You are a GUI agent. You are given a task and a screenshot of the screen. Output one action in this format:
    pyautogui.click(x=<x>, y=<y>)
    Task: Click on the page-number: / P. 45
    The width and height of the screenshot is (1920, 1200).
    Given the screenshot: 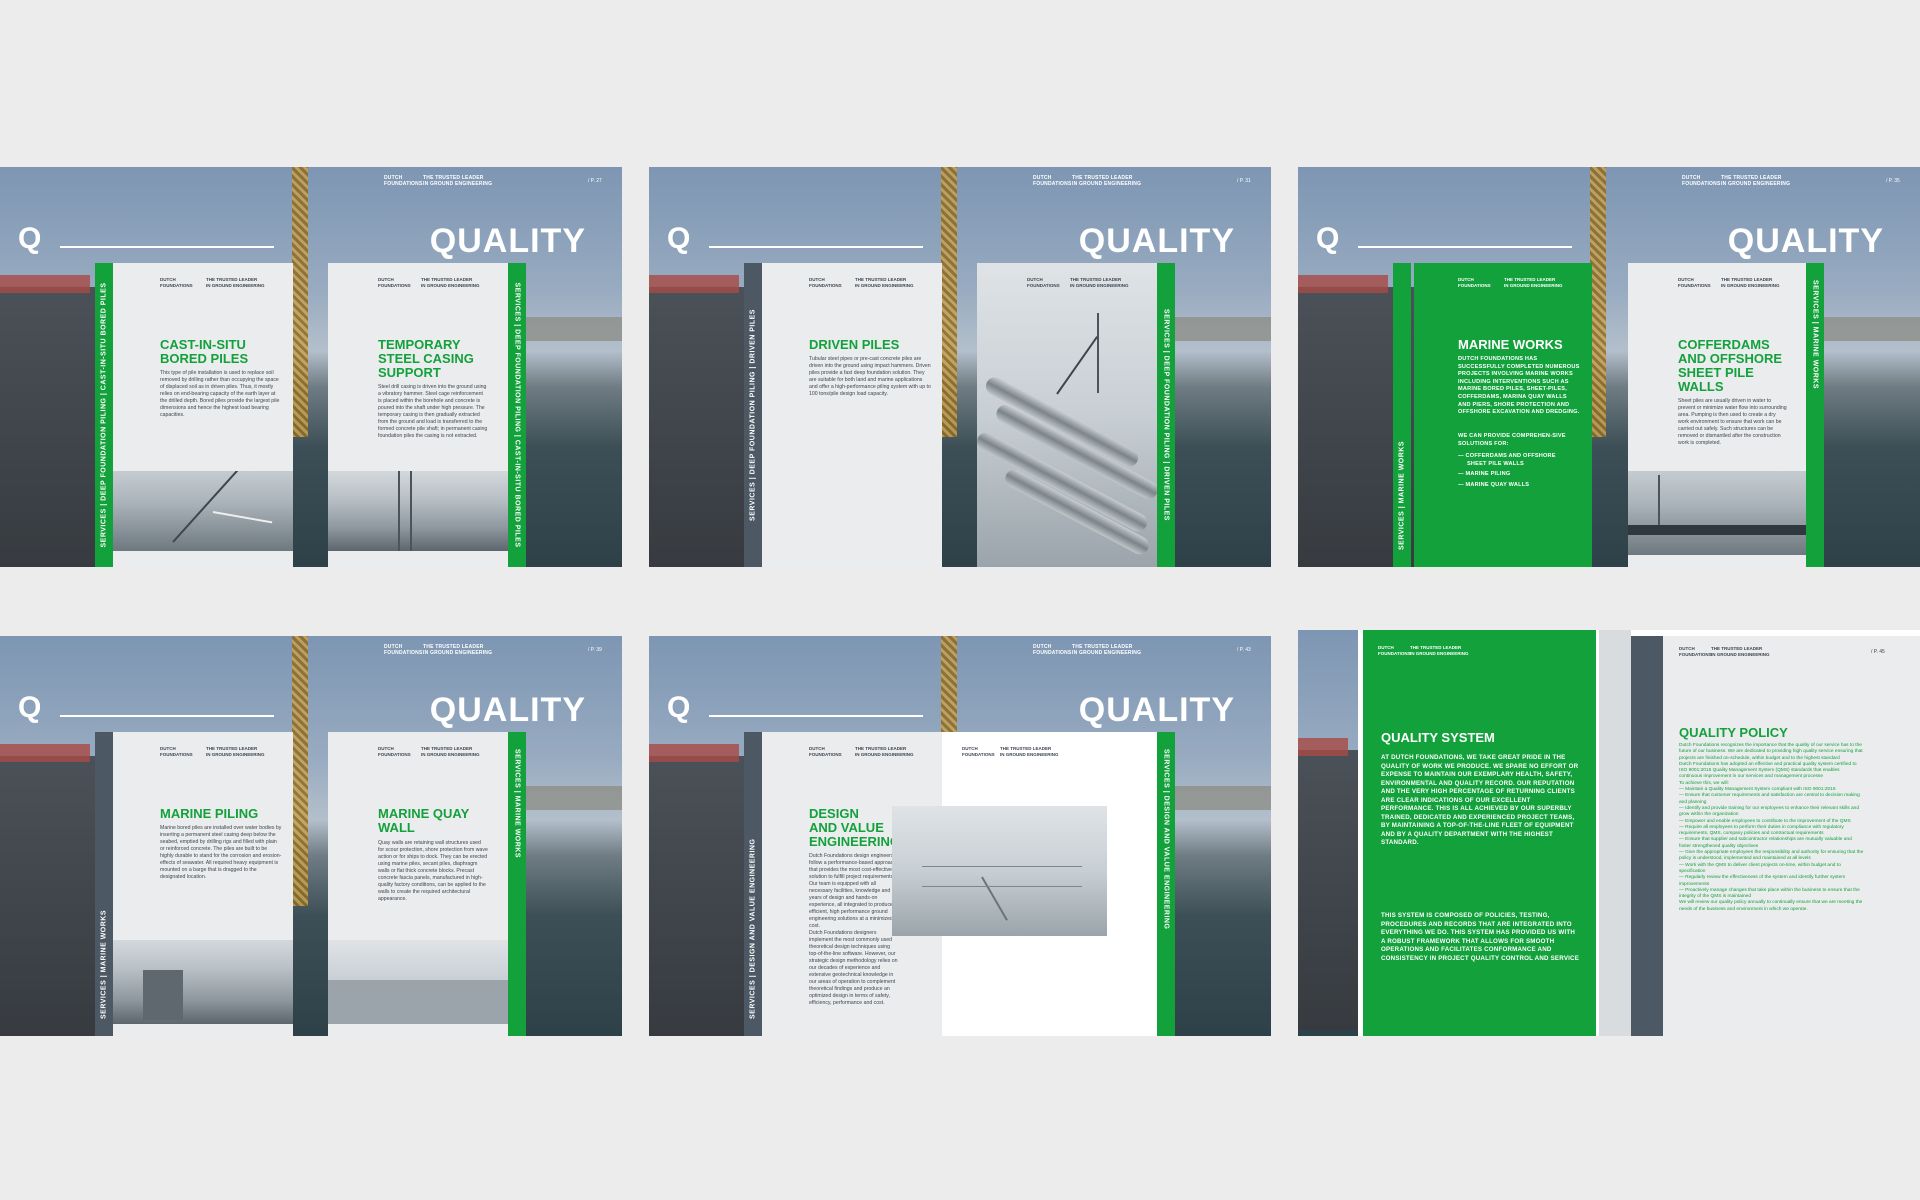 What is the action you would take?
    pyautogui.click(x=1878, y=652)
    